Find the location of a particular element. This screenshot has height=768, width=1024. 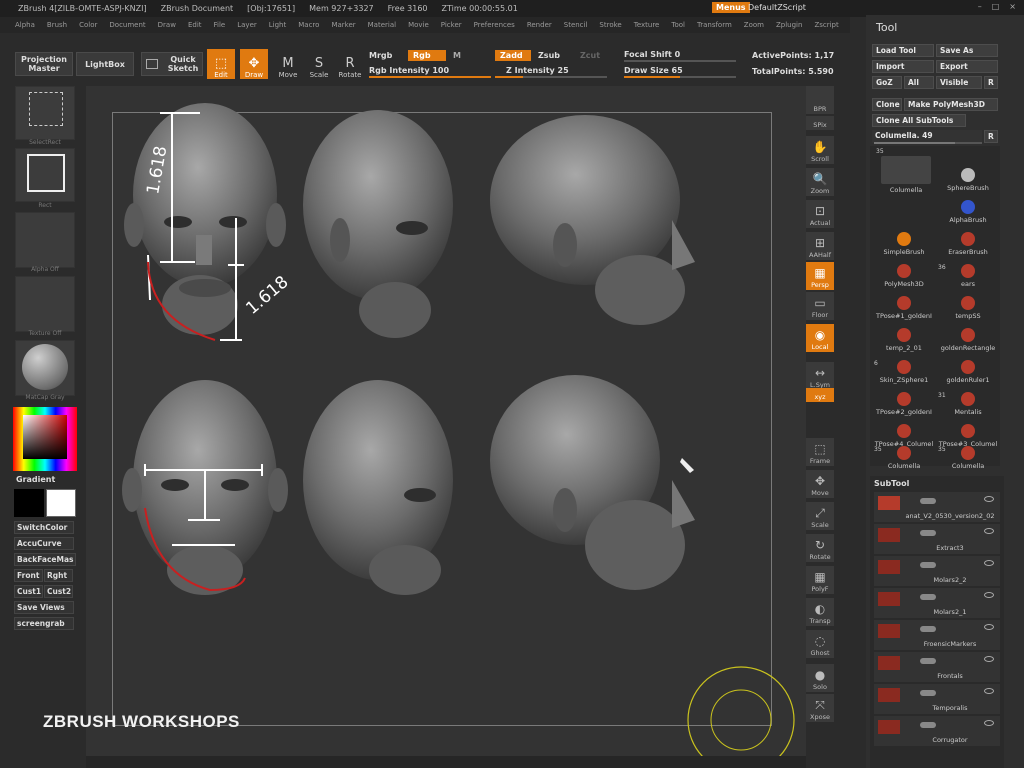

goz-button: GoZ is located at coordinates (887, 82).